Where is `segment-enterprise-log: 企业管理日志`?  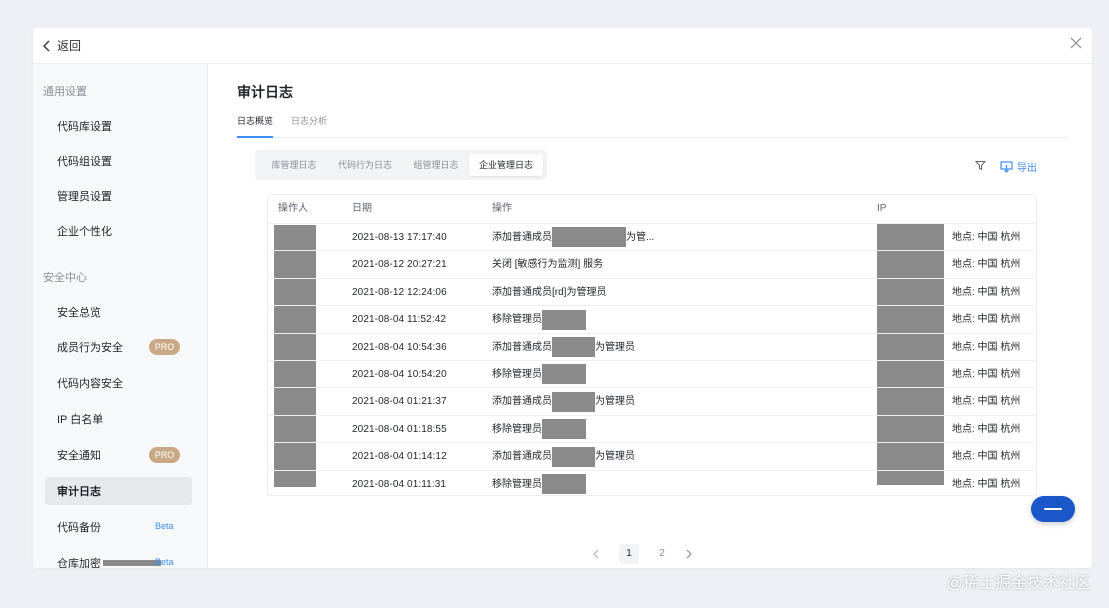
segment-enterprise-log: 企业管理日志 is located at coordinates (506, 165).